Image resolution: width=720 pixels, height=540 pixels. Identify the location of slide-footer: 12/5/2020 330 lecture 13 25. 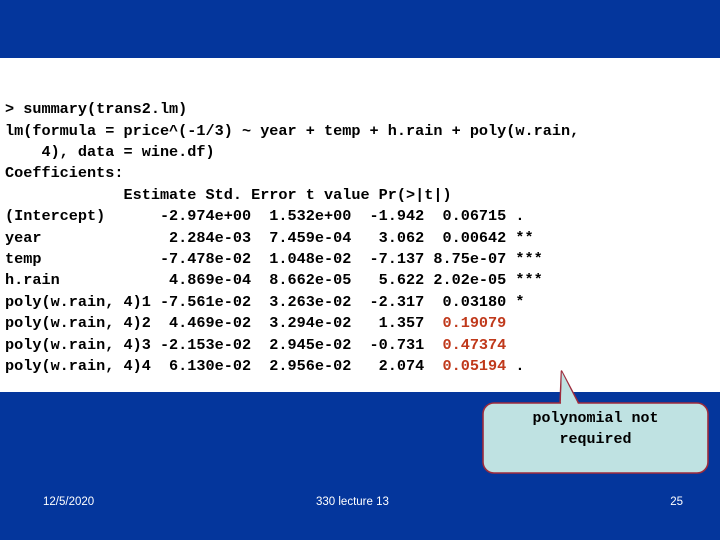
(360, 505).